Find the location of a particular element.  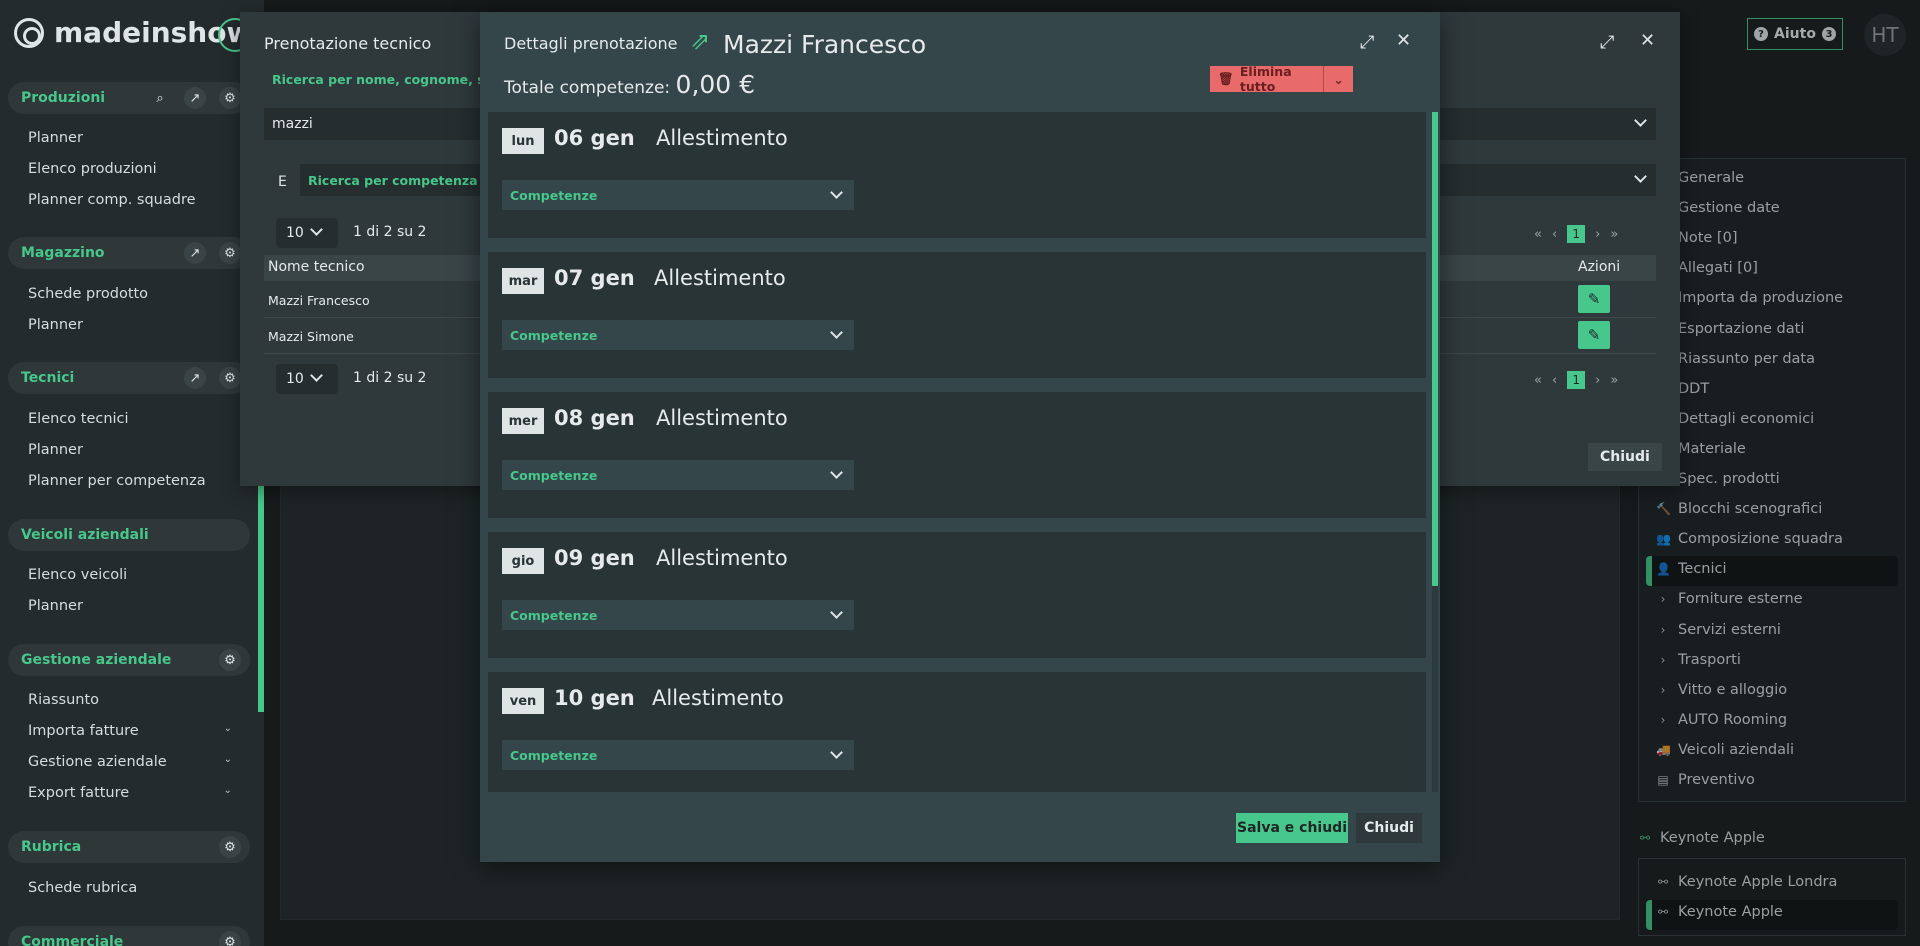

delete-all-button: 🗑 Elimina tutto ⌄ is located at coordinates (1281, 79).